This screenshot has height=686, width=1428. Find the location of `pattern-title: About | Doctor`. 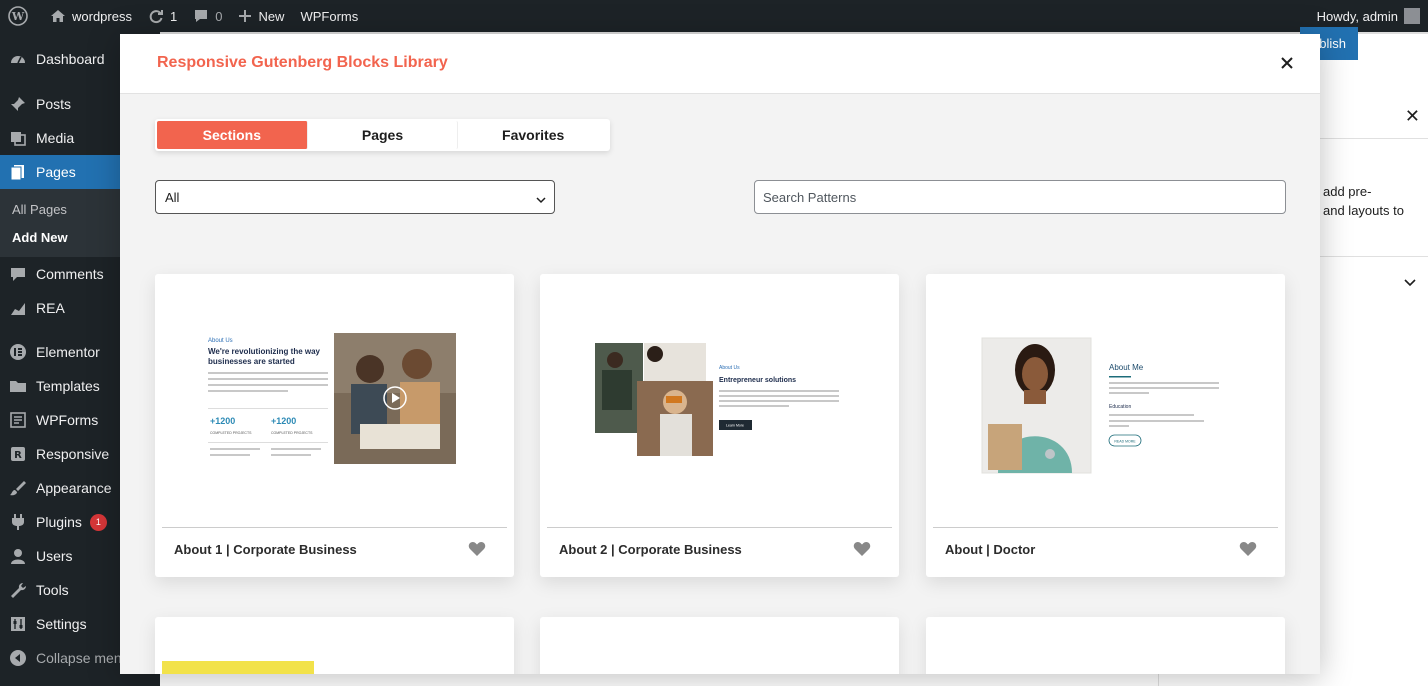

pattern-title: About | Doctor is located at coordinates (990, 549).